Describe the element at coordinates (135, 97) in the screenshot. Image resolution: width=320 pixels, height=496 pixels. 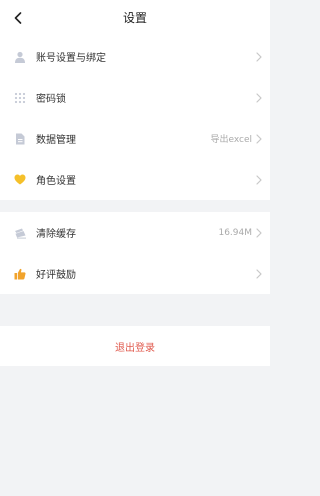
I see `password-lock-item: 密码锁` at that location.